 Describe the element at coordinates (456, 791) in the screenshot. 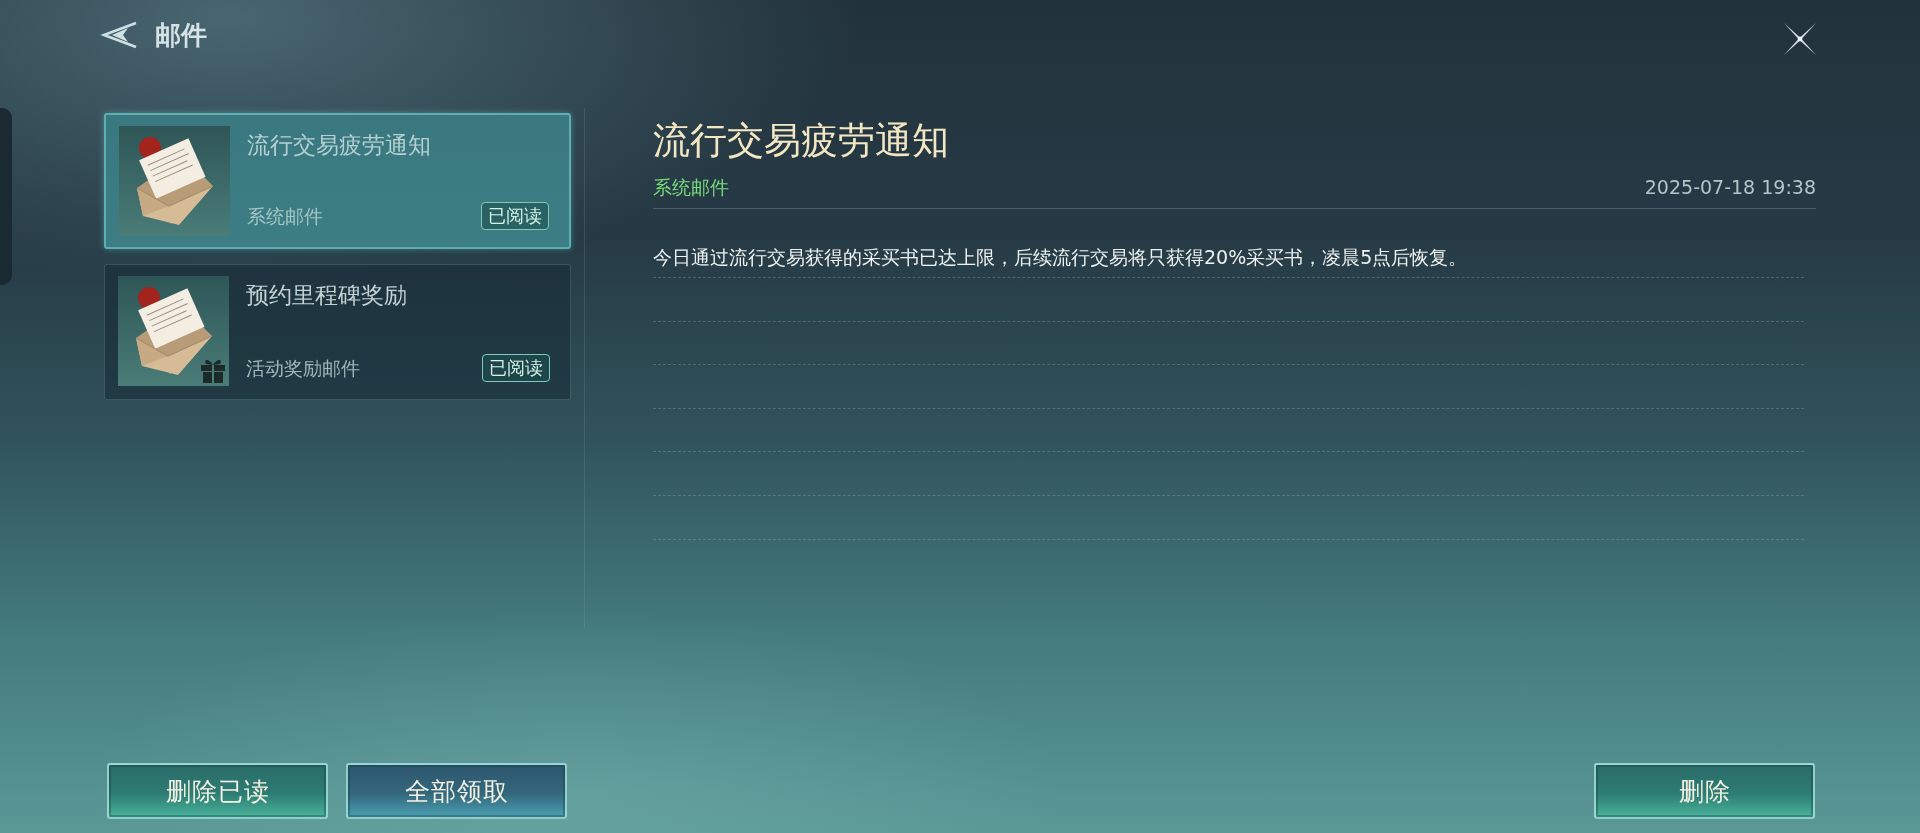

I see `action-button: 全部领取` at that location.